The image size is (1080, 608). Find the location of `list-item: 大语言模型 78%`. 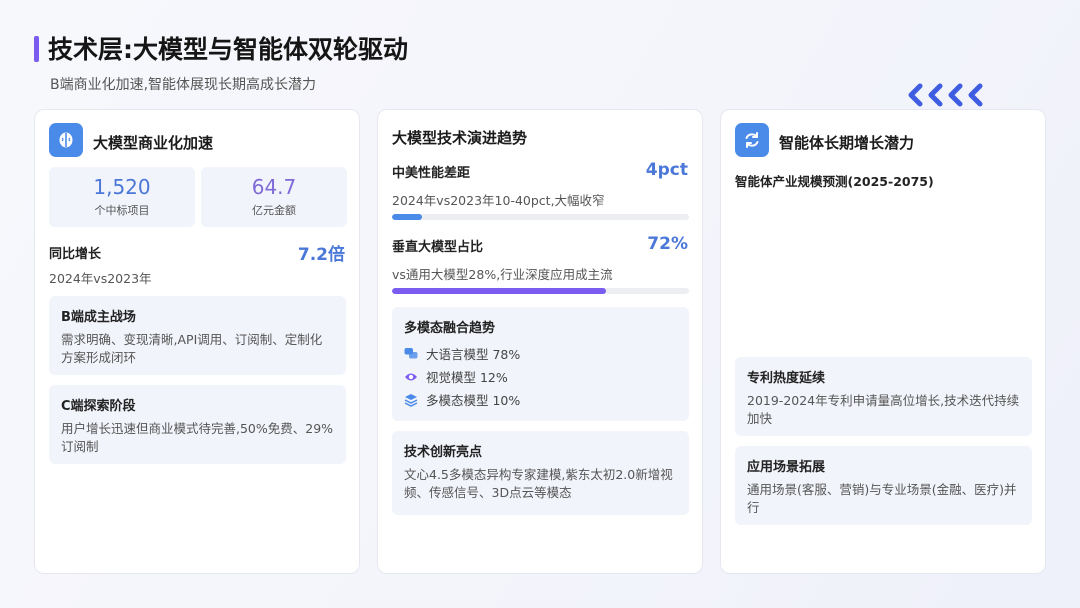

list-item: 大语言模型 78% is located at coordinates (540, 353).